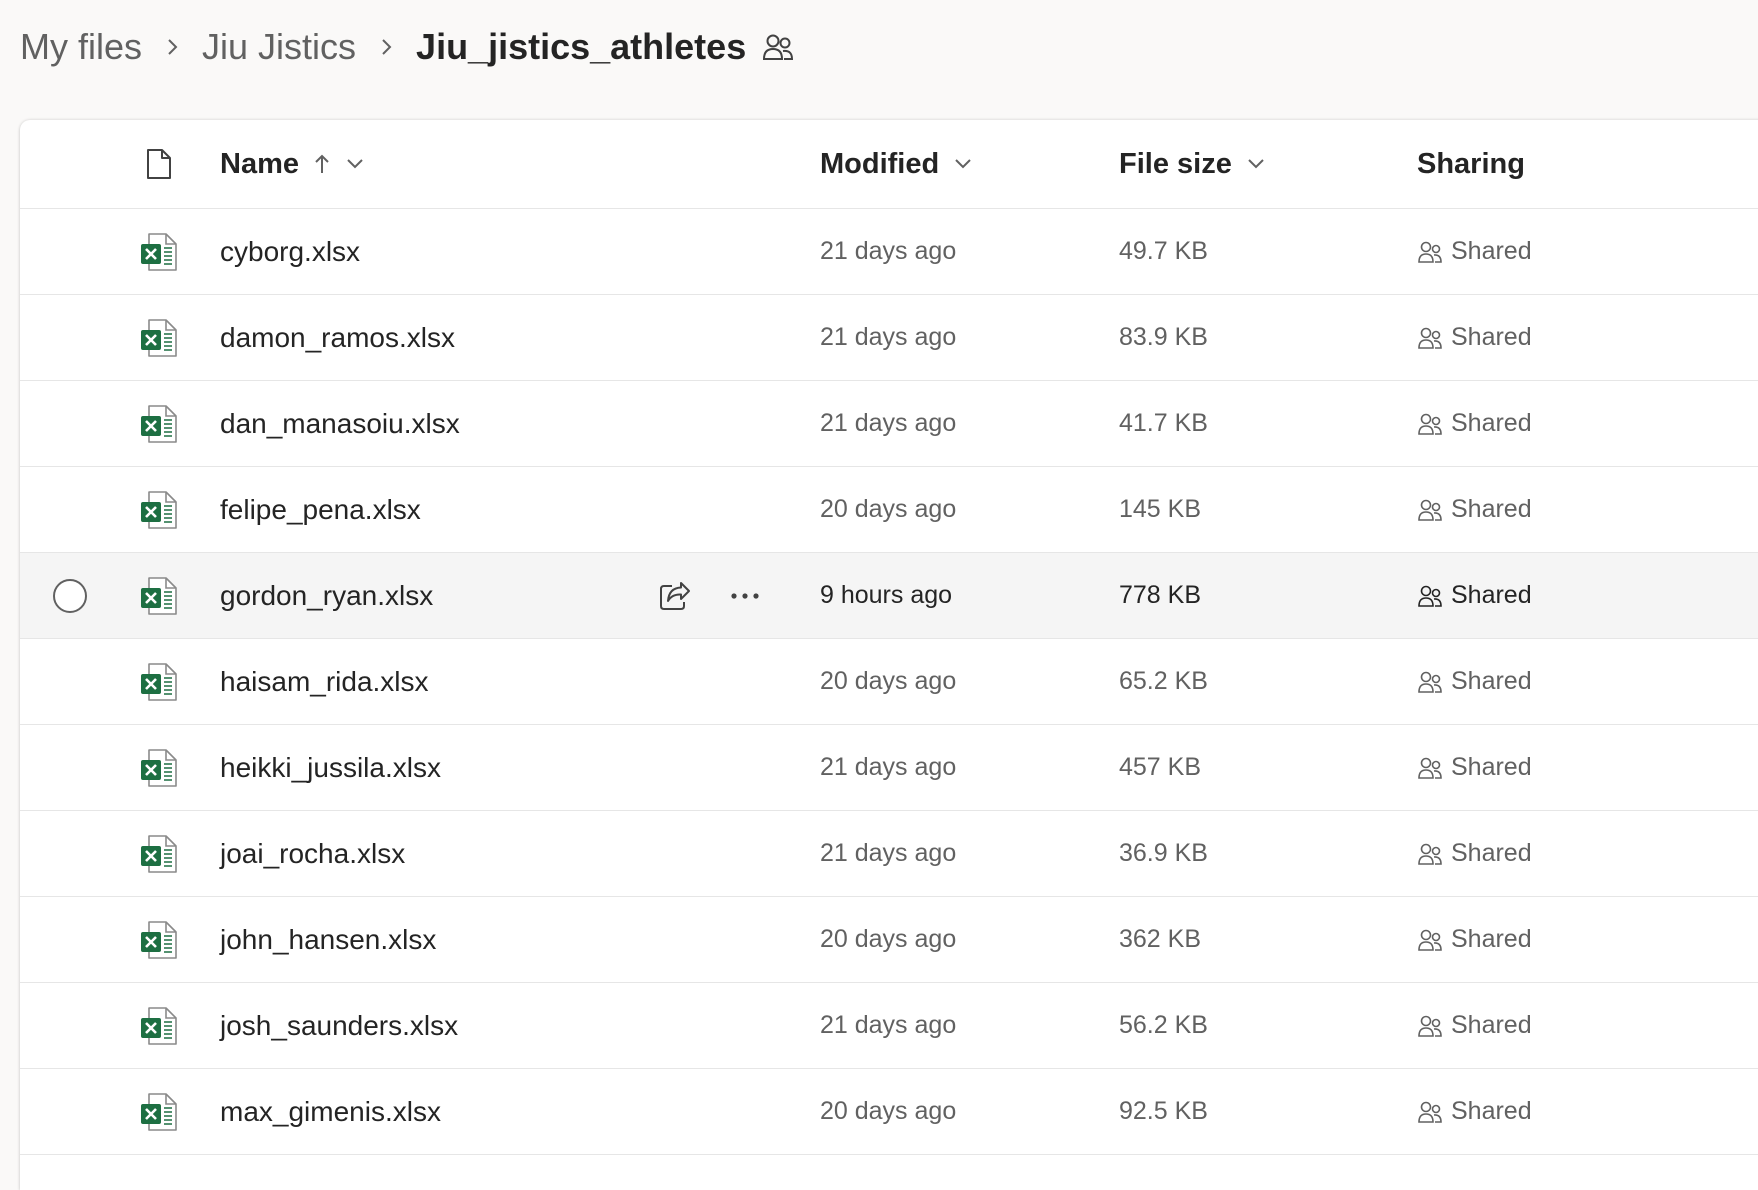 The width and height of the screenshot is (1758, 1190). What do you see at coordinates (279, 47) in the screenshot?
I see `breadcrumb-item-jiu-jistics: Jiu Jistics` at bounding box center [279, 47].